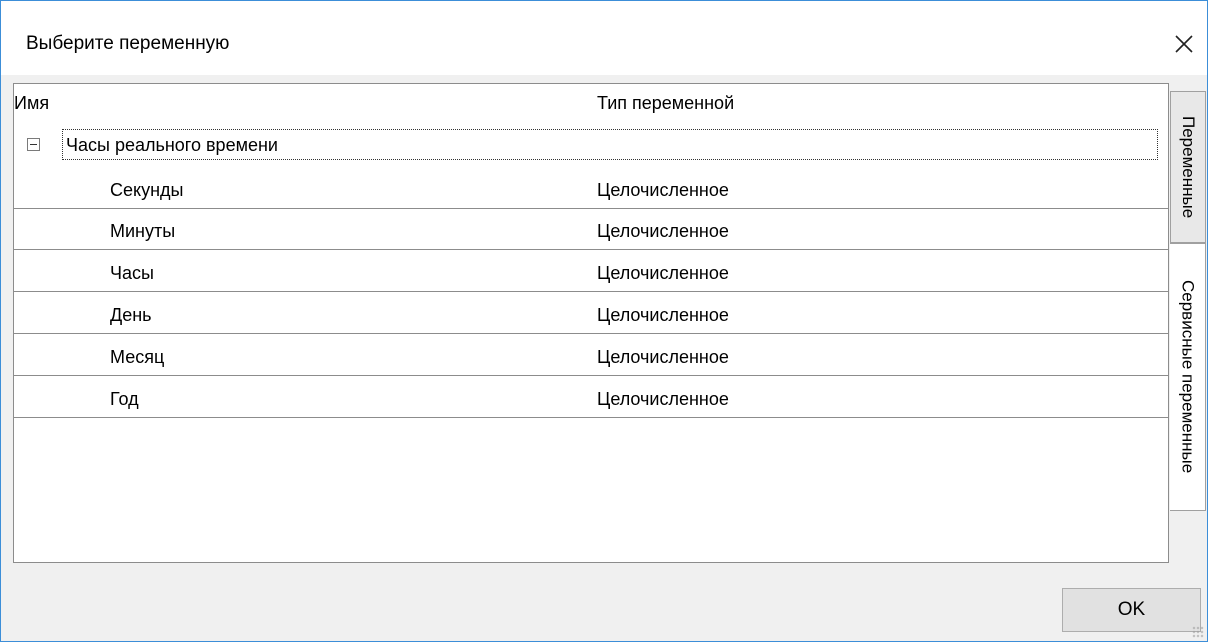 This screenshot has width=1208, height=642. I want to click on variable-name: Месяц, so click(137, 357).